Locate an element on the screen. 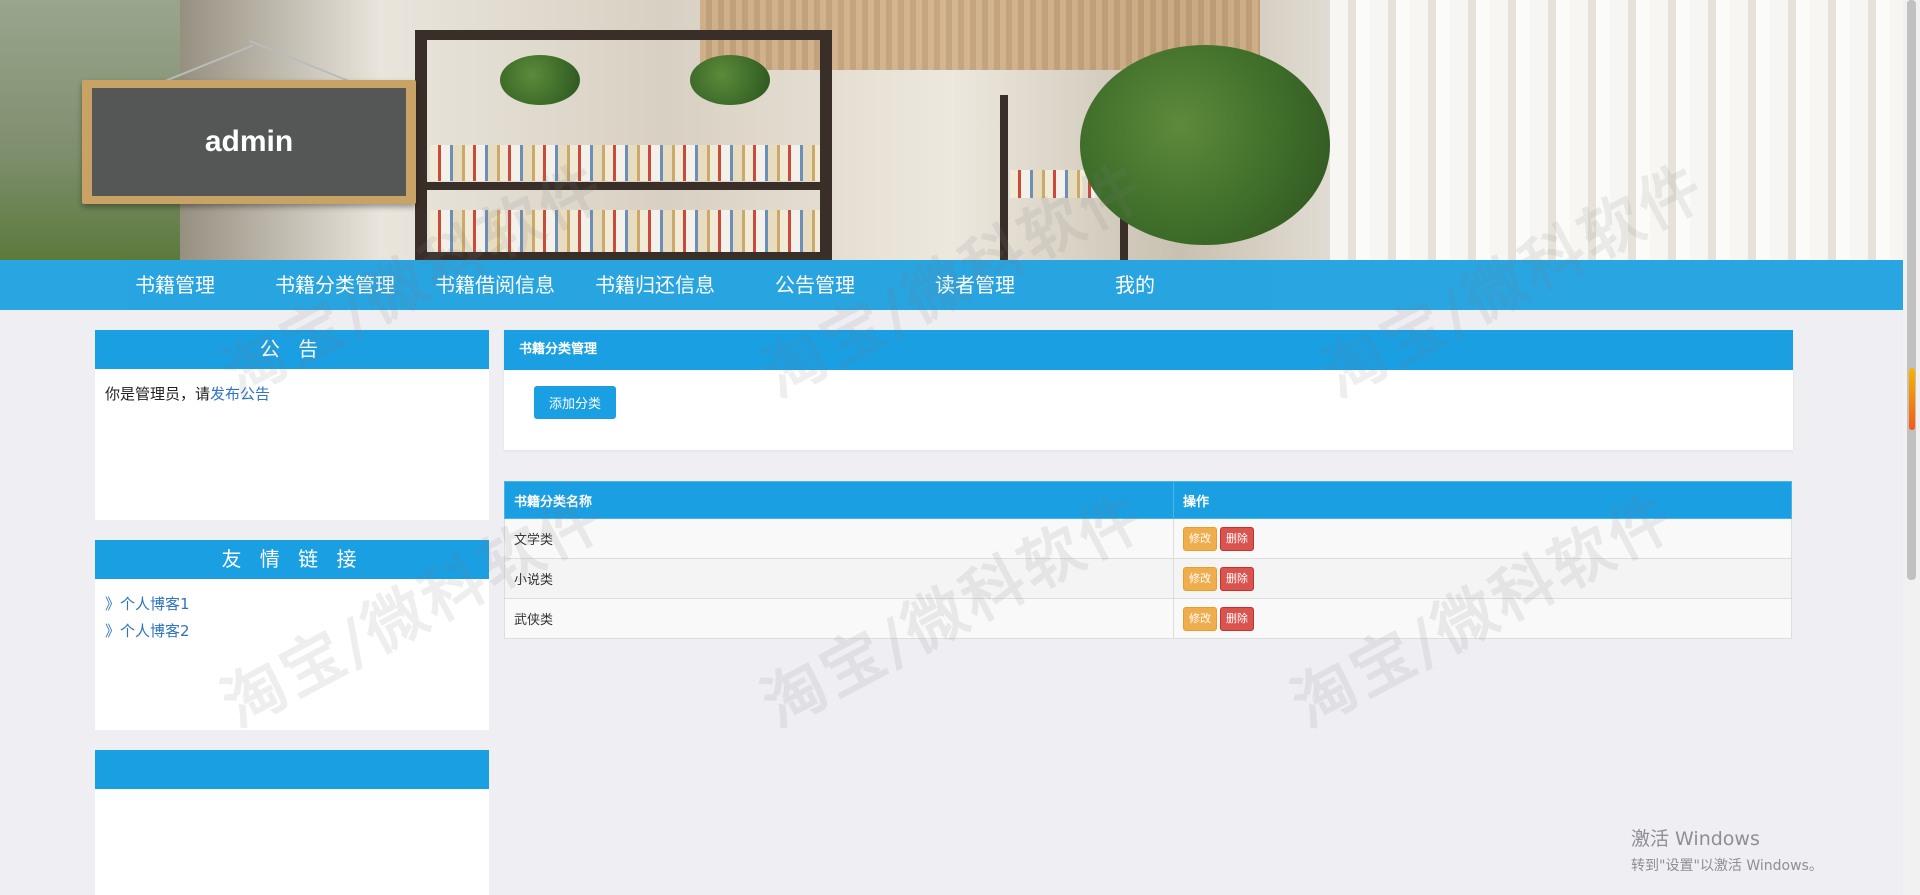  nav-category-management: 书籍分类管理 is located at coordinates (335, 285).